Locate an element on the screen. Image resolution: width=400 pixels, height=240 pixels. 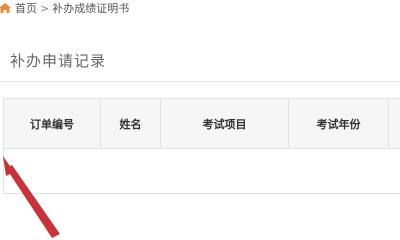
section-title: 补办申请记录 is located at coordinates (58, 61).